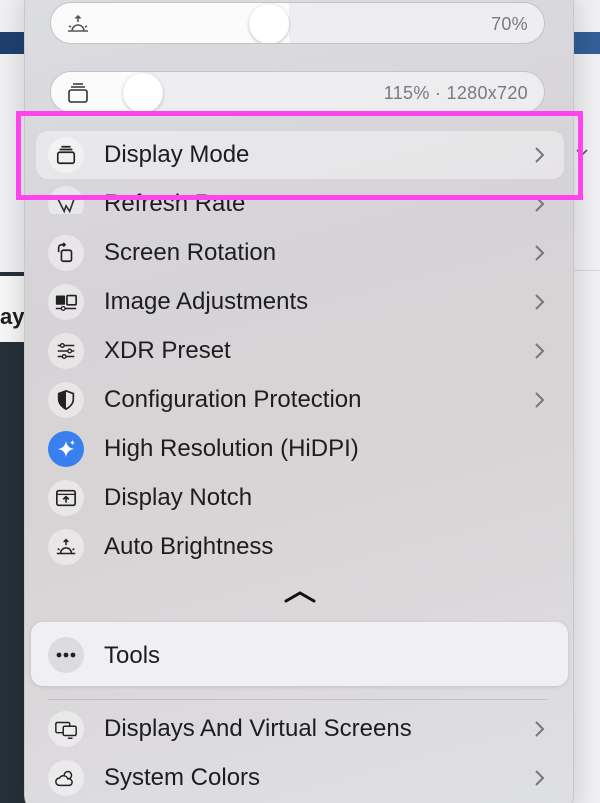 The width and height of the screenshot is (600, 803). What do you see at coordinates (297, 92) in the screenshot?
I see `resolution-slider: 115% · 1280x720` at bounding box center [297, 92].